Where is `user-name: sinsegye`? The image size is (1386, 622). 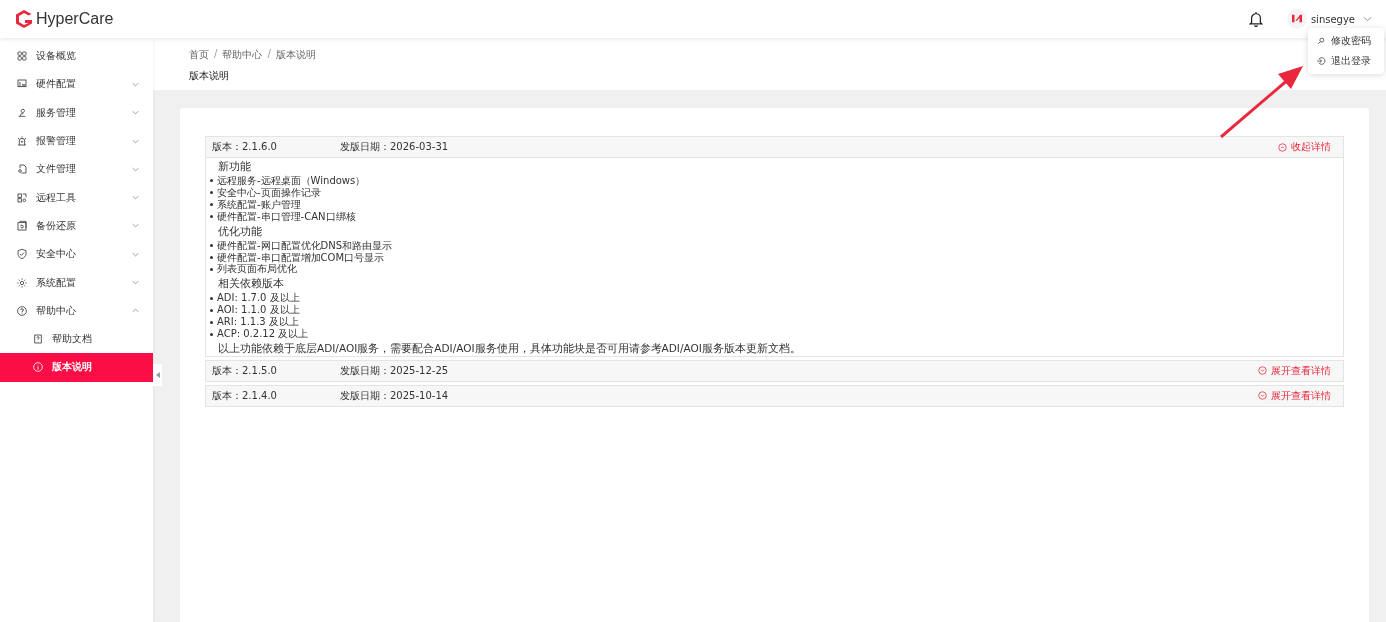
user-name: sinsegye is located at coordinates (1332, 19).